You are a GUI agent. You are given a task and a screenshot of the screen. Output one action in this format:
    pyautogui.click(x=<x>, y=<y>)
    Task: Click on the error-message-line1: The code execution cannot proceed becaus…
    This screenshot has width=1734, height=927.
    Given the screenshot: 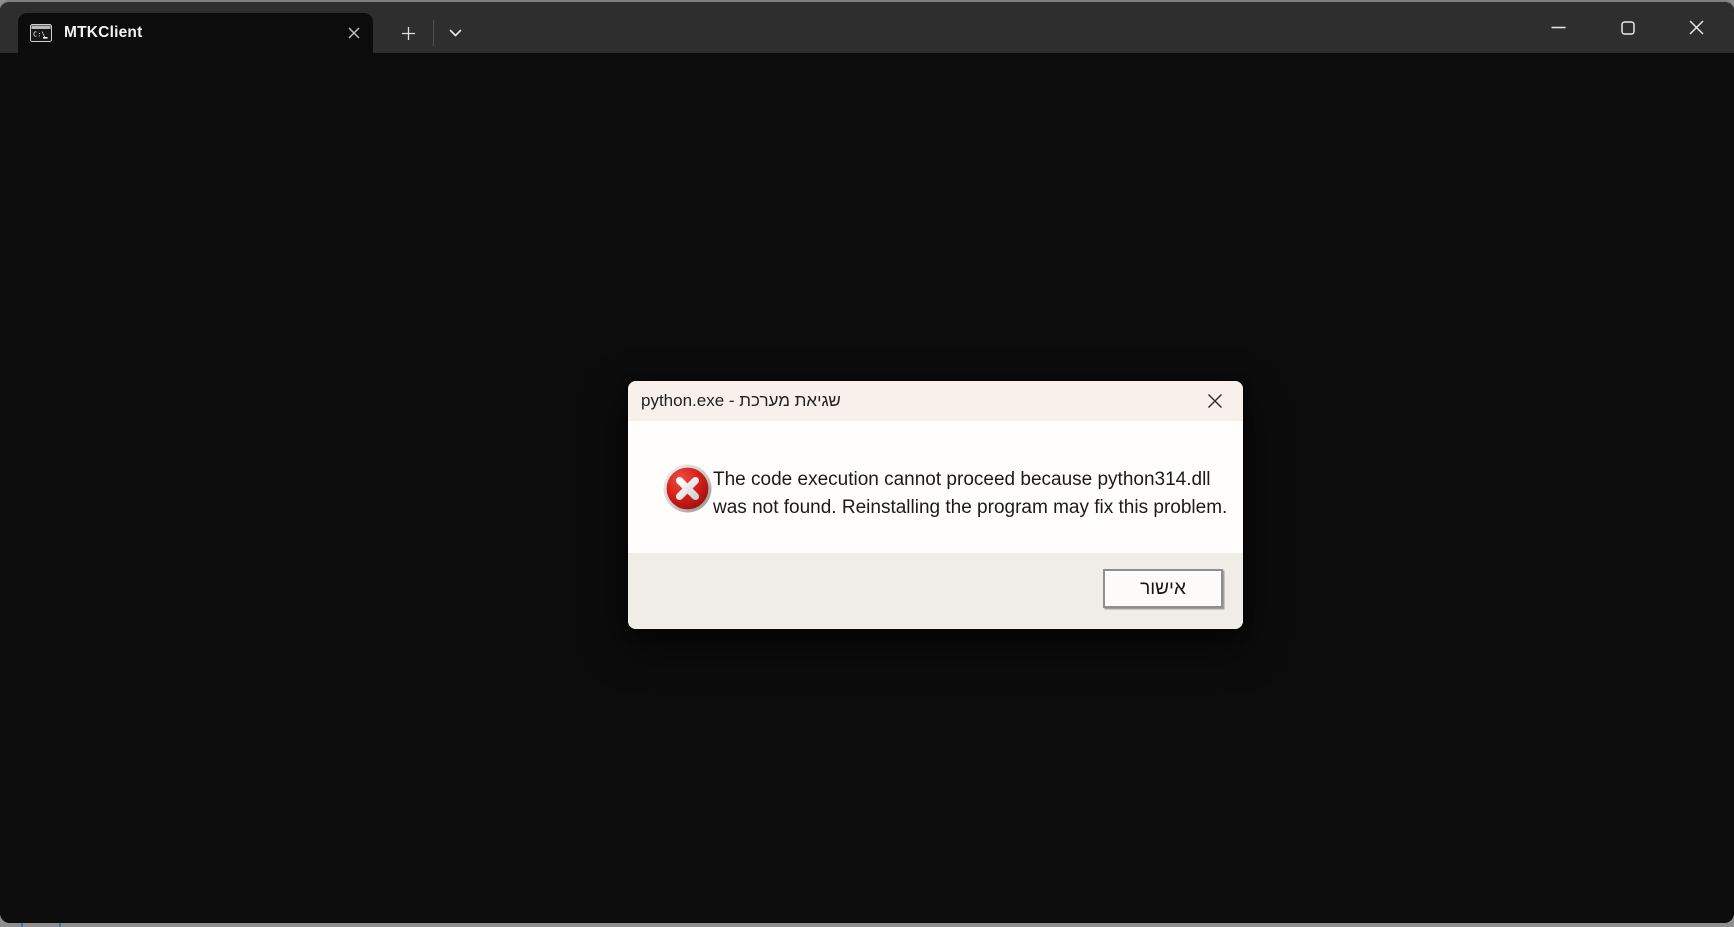 What is the action you would take?
    pyautogui.click(x=962, y=479)
    